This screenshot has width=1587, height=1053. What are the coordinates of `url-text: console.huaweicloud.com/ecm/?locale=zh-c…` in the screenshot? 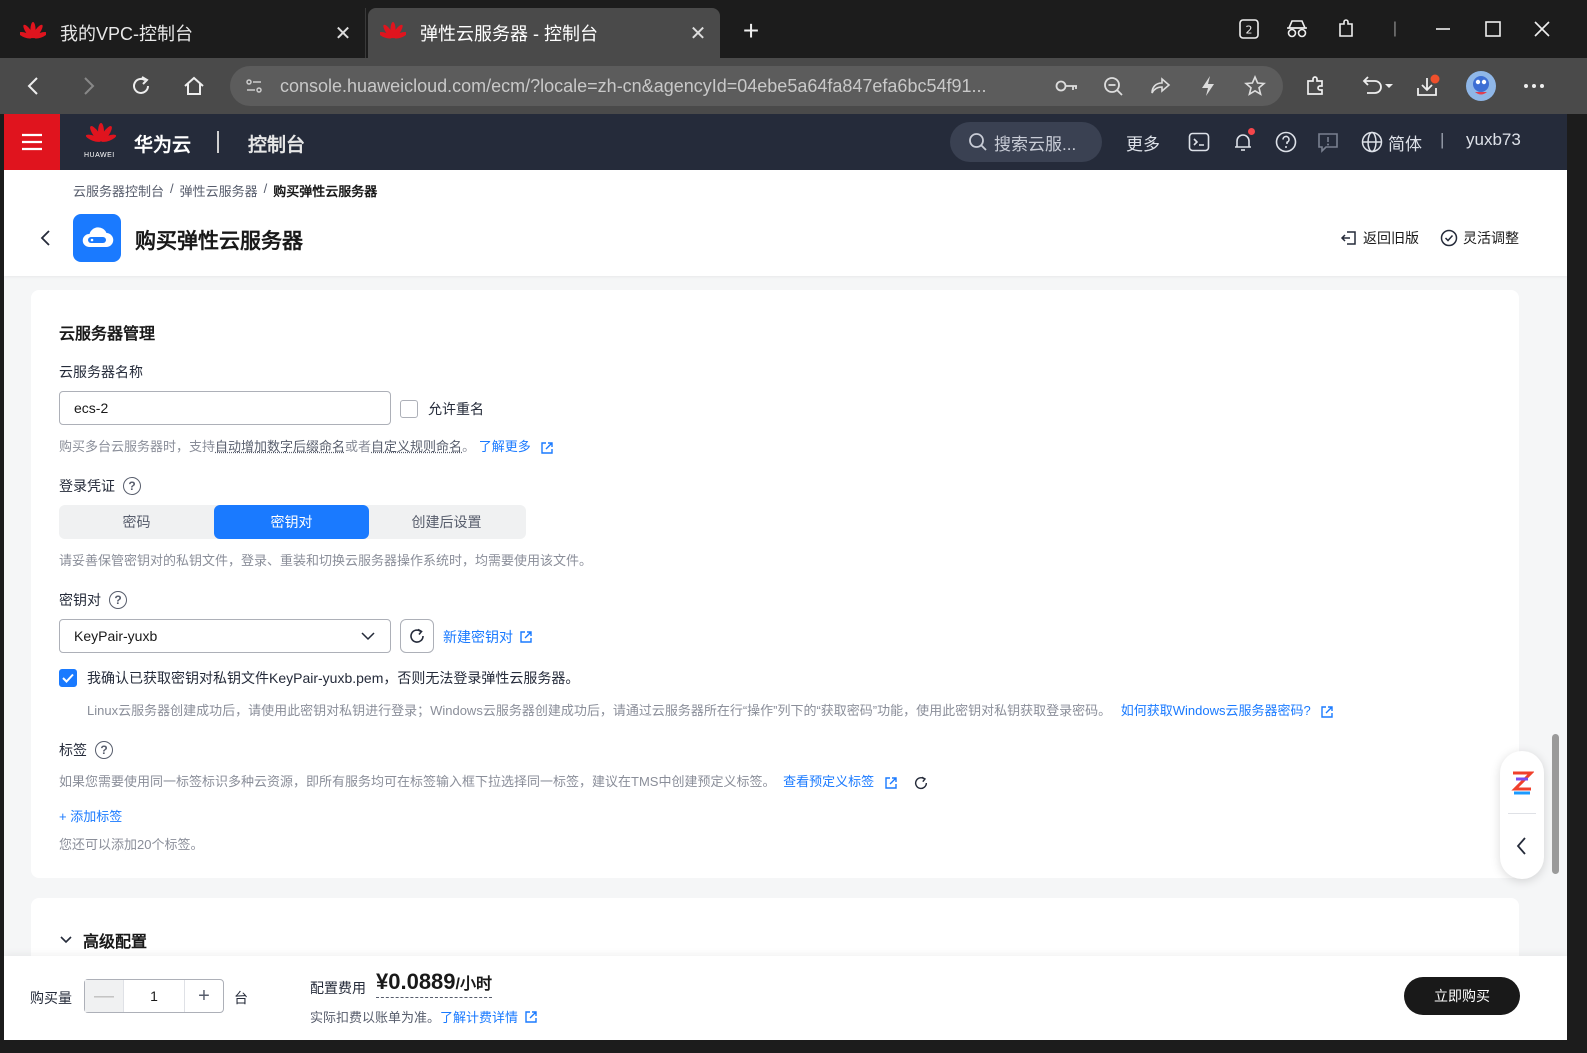 It's located at (633, 85).